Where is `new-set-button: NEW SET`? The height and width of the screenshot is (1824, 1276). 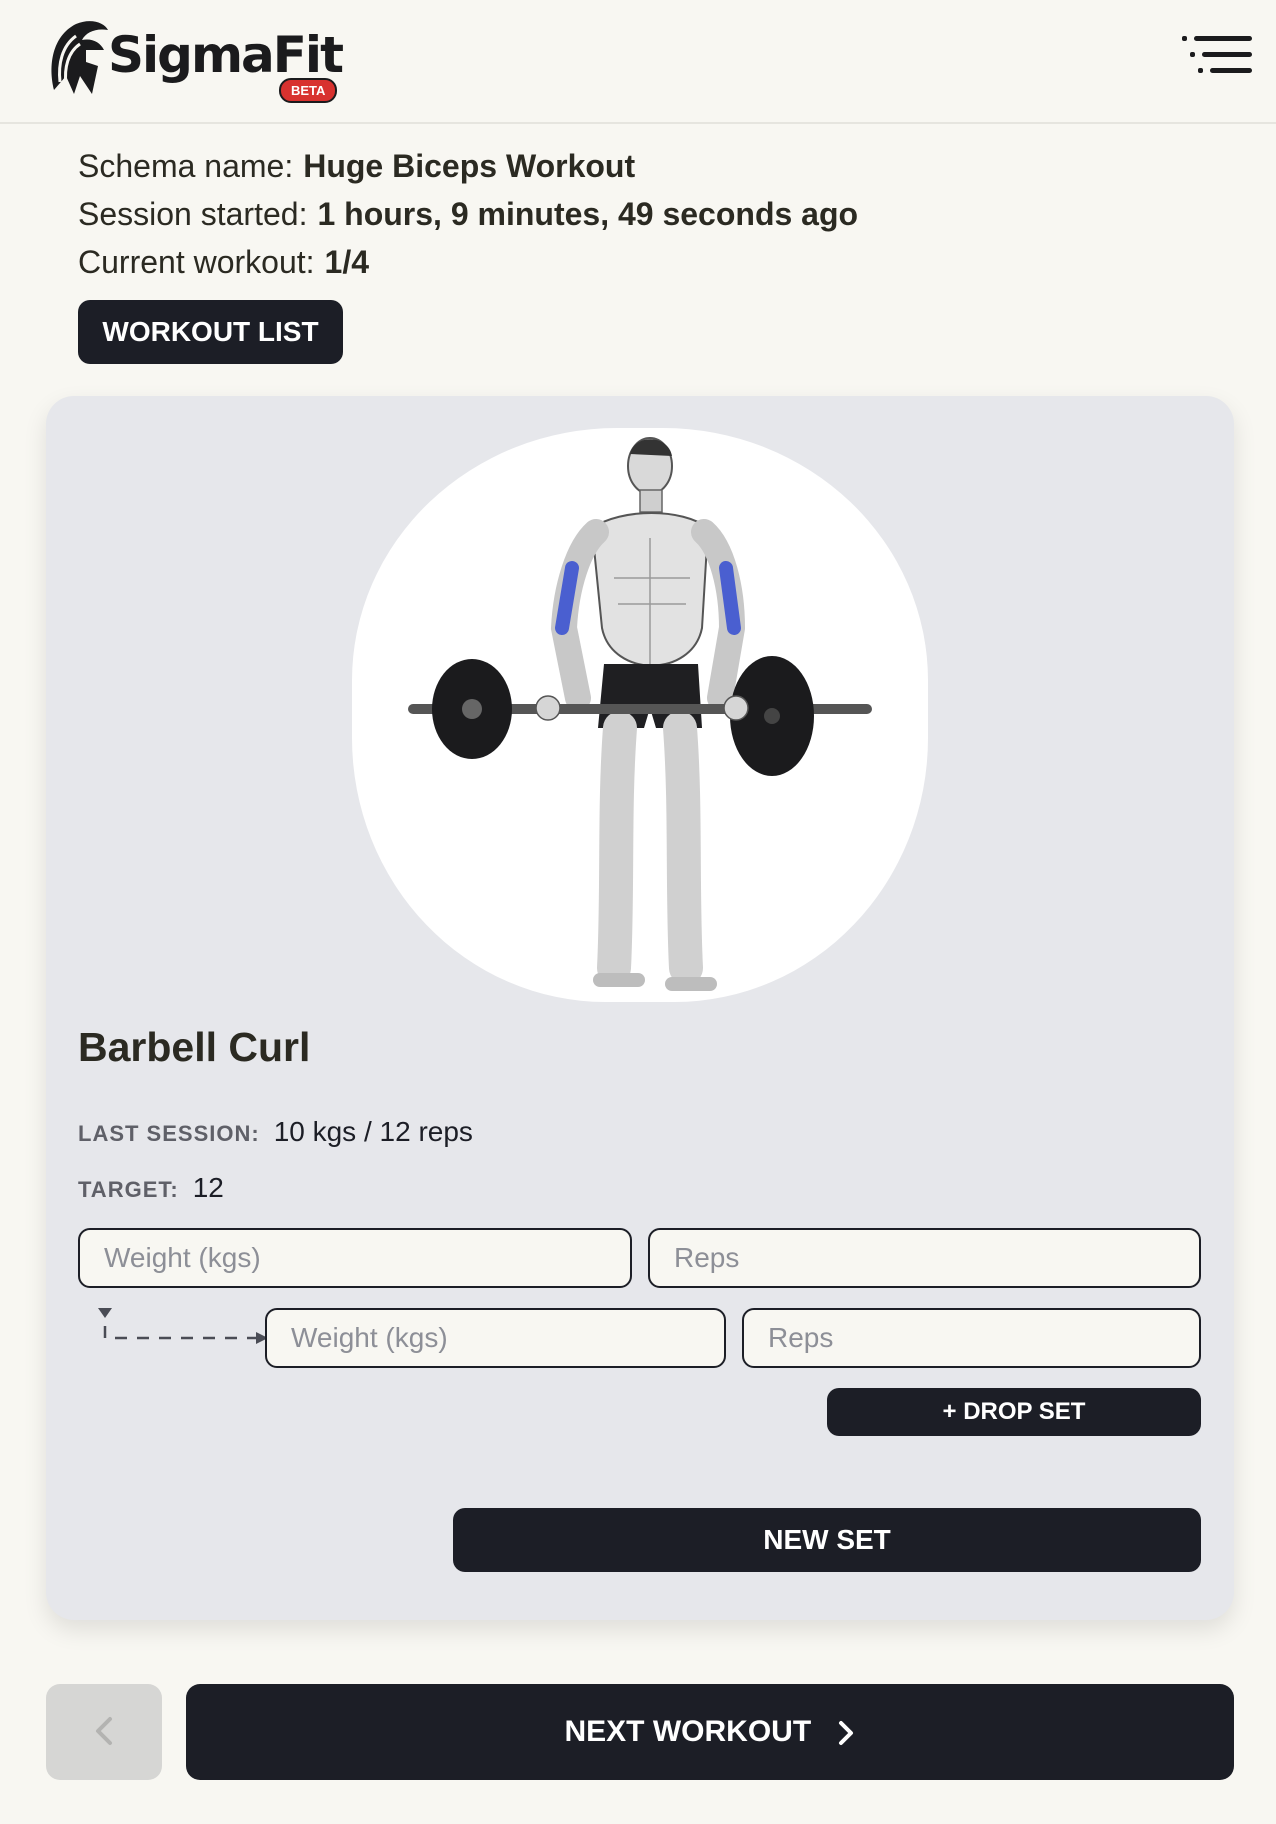
new-set-button: NEW SET is located at coordinates (827, 1540).